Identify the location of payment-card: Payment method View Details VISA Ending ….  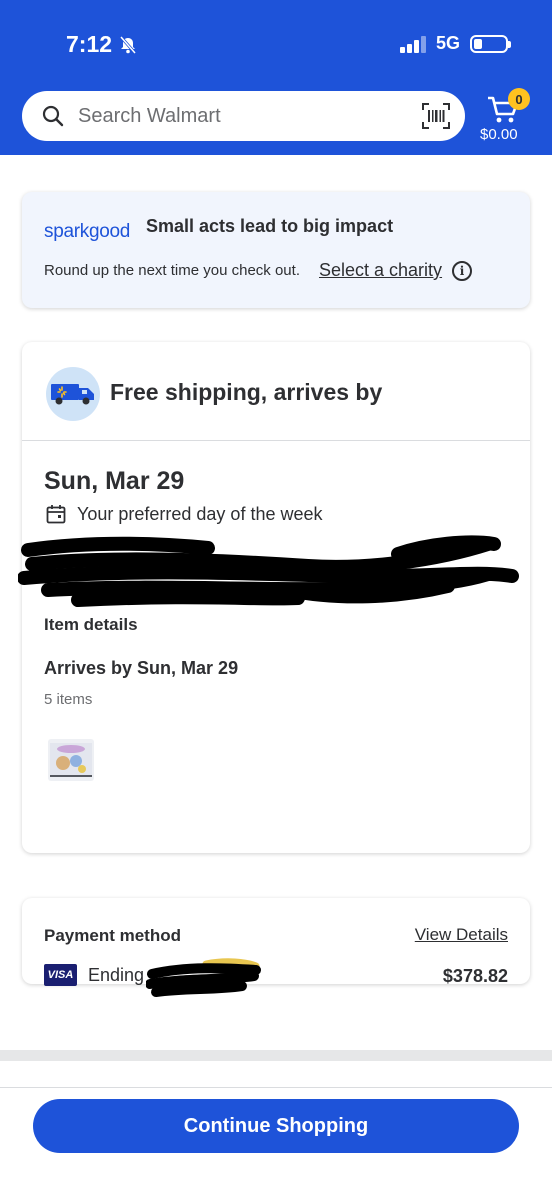
(276, 947).